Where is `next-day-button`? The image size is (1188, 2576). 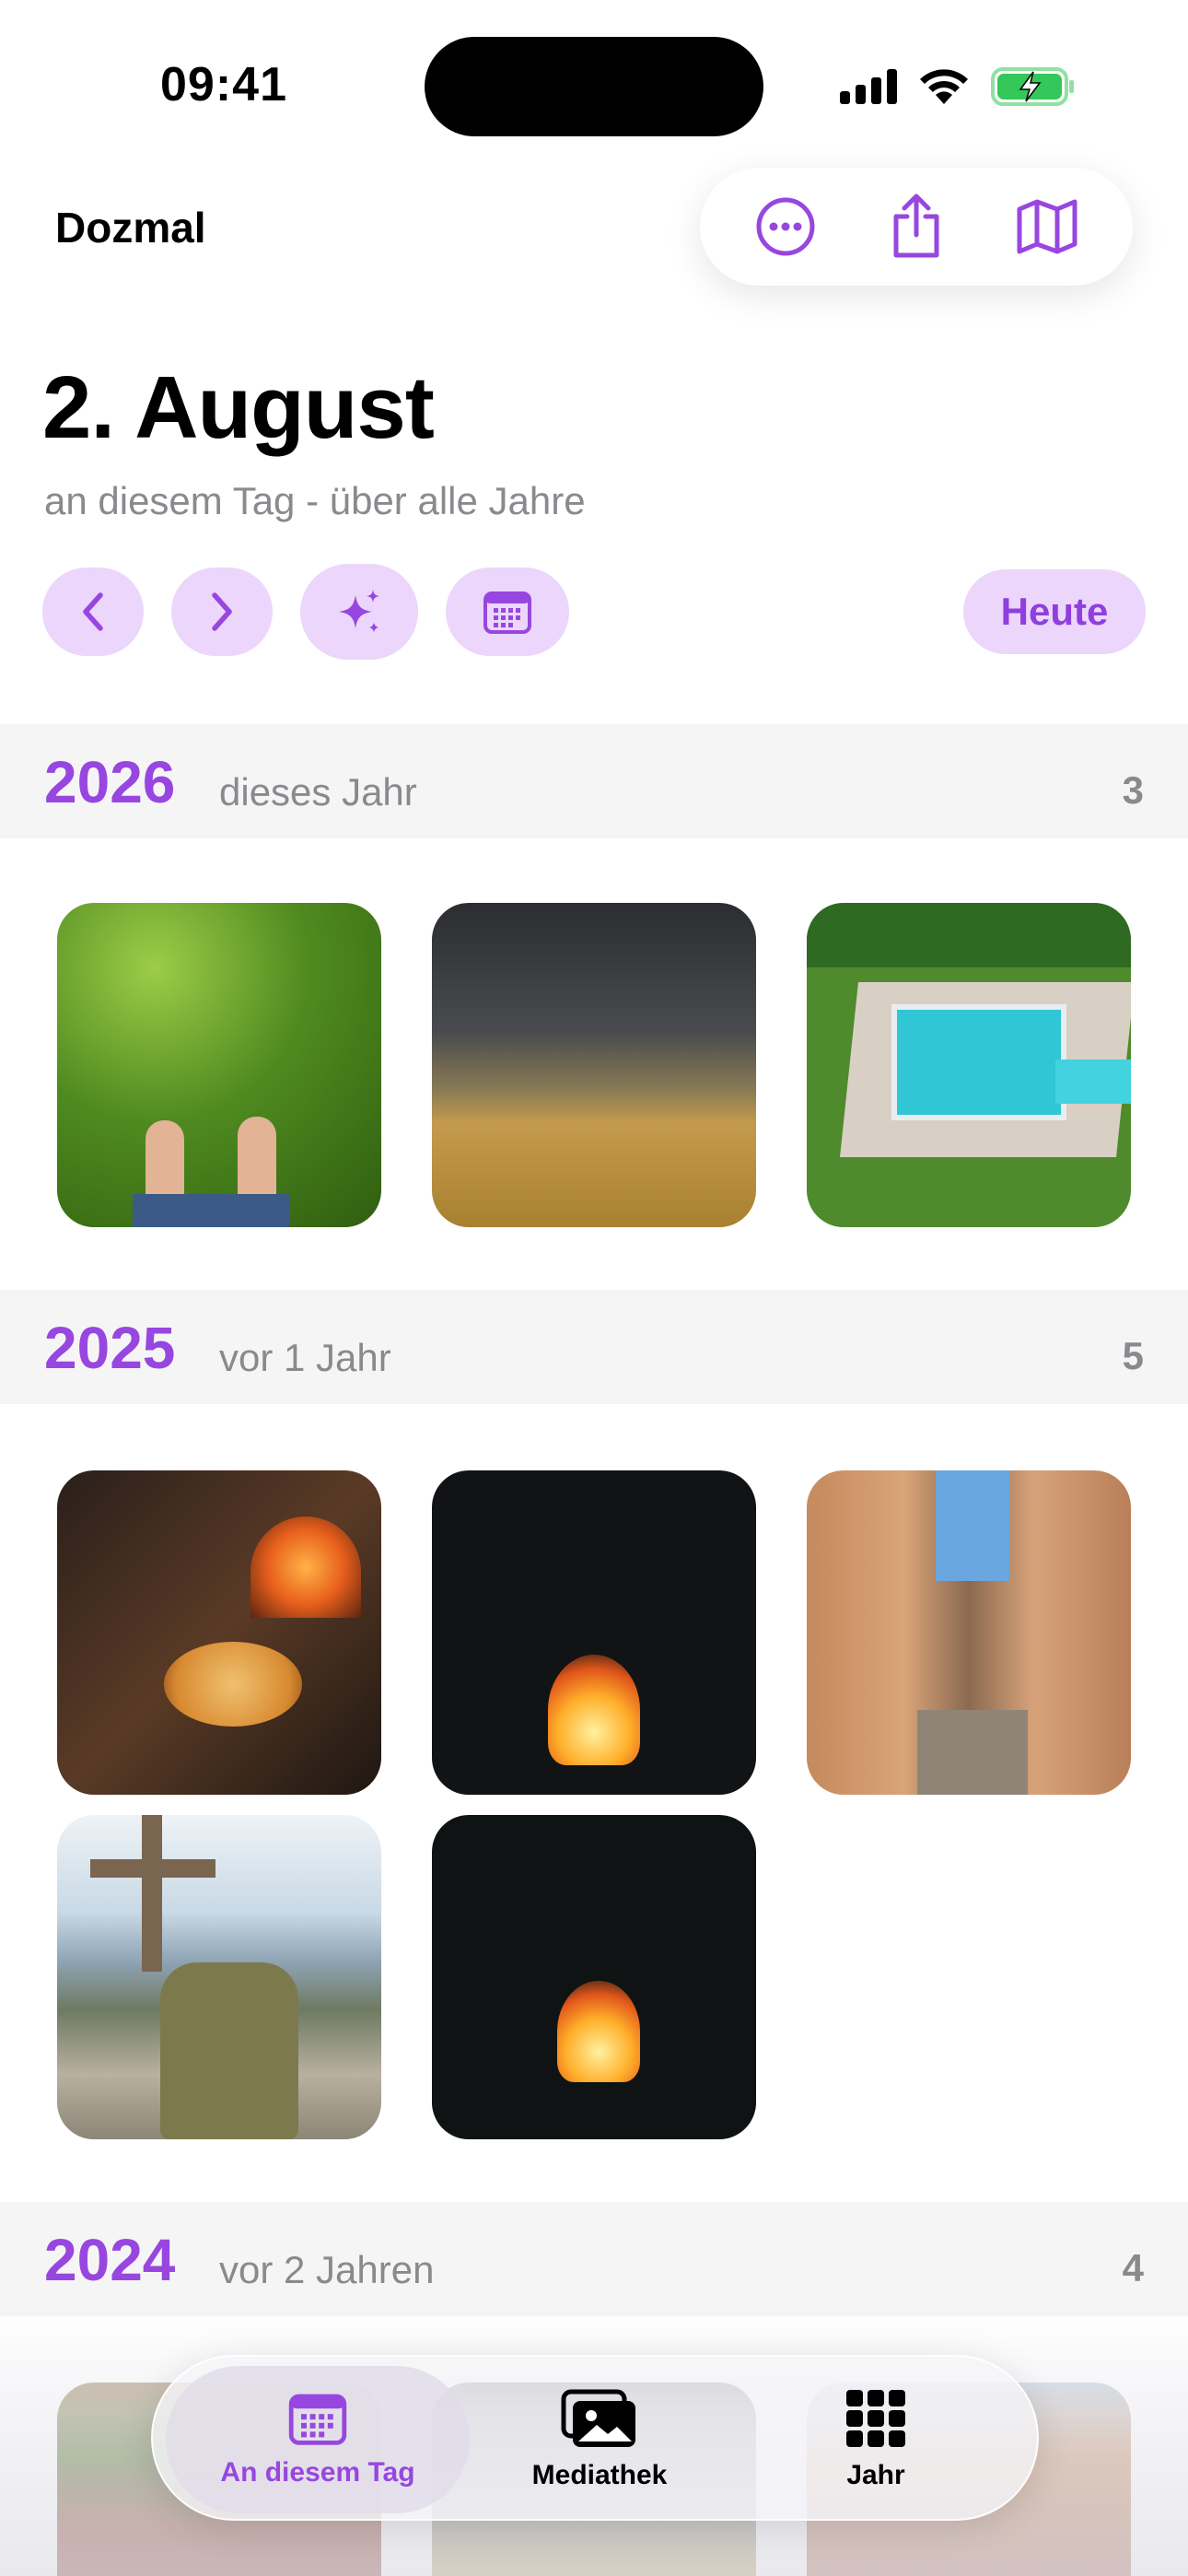
next-day-button is located at coordinates (222, 612).